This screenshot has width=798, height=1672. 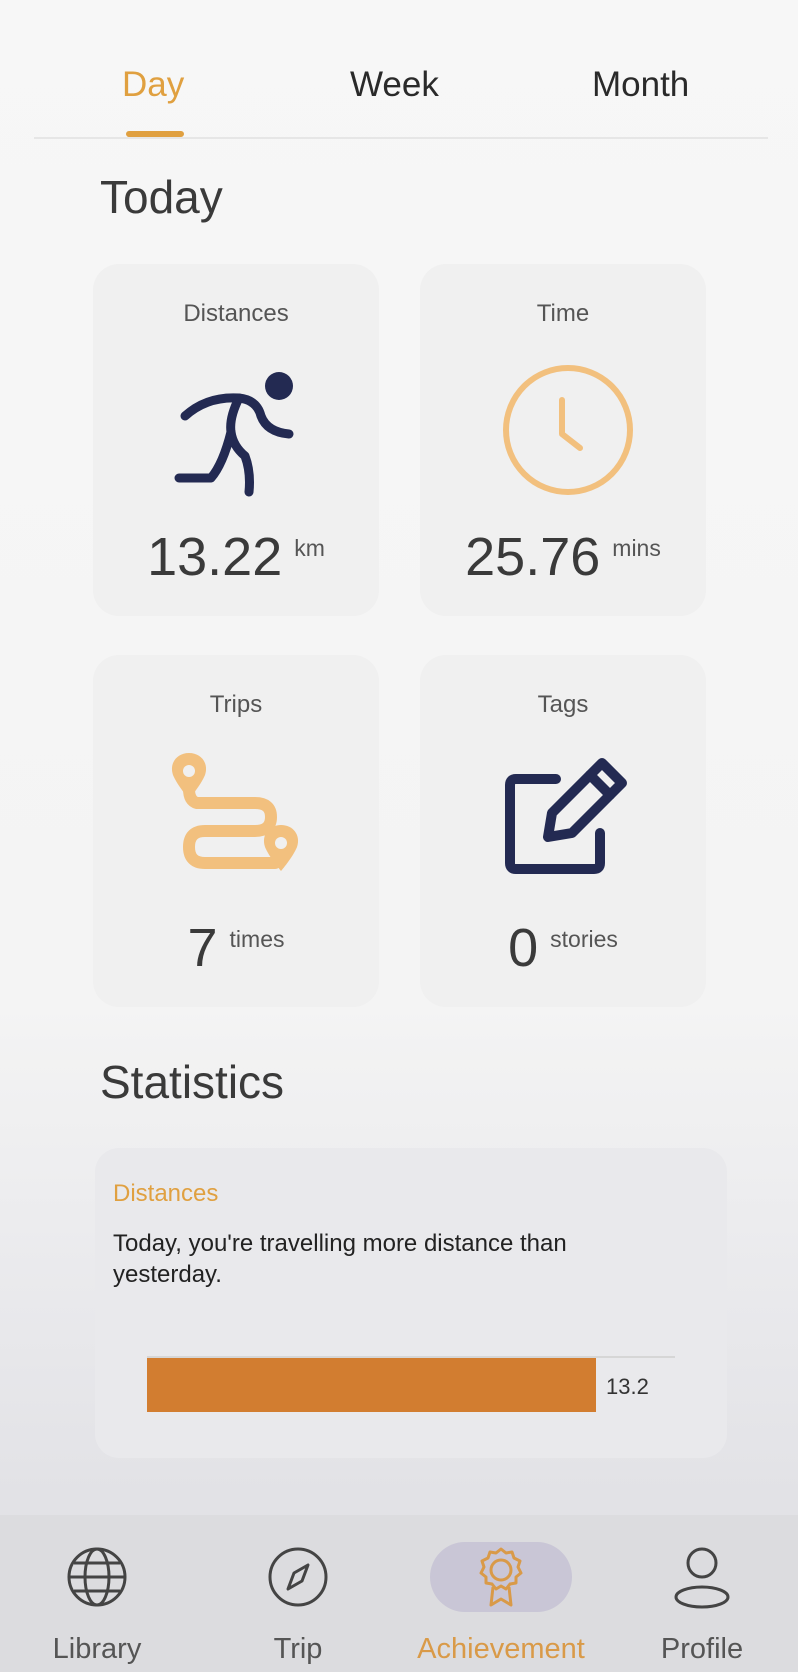 I want to click on distance-unit: km, so click(x=309, y=547).